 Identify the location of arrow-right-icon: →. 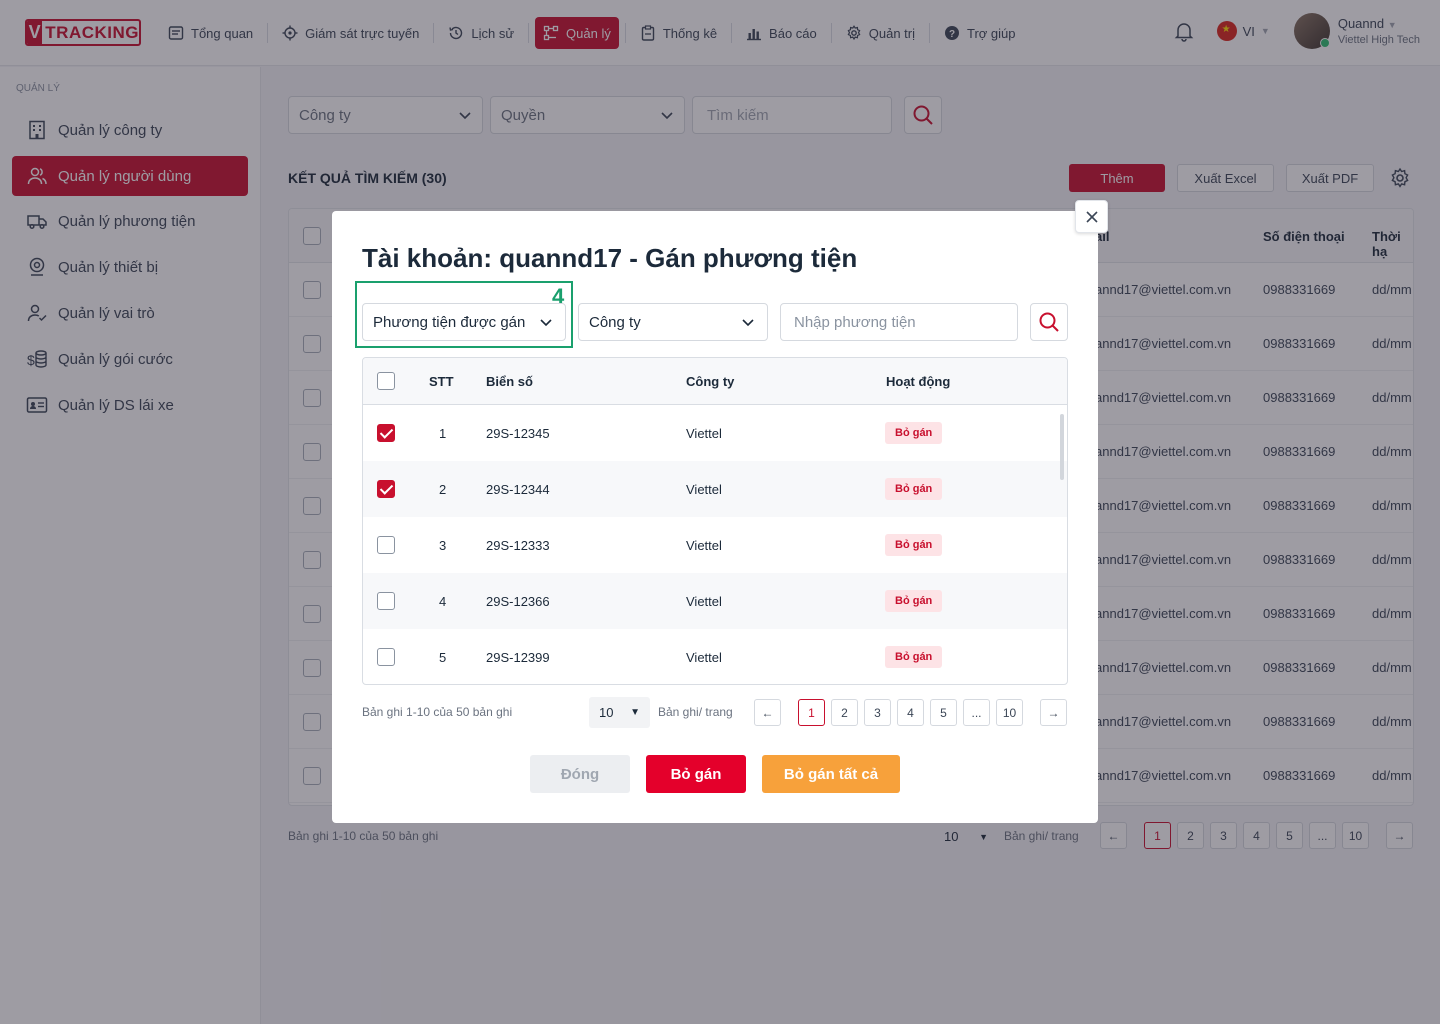
(1053, 712).